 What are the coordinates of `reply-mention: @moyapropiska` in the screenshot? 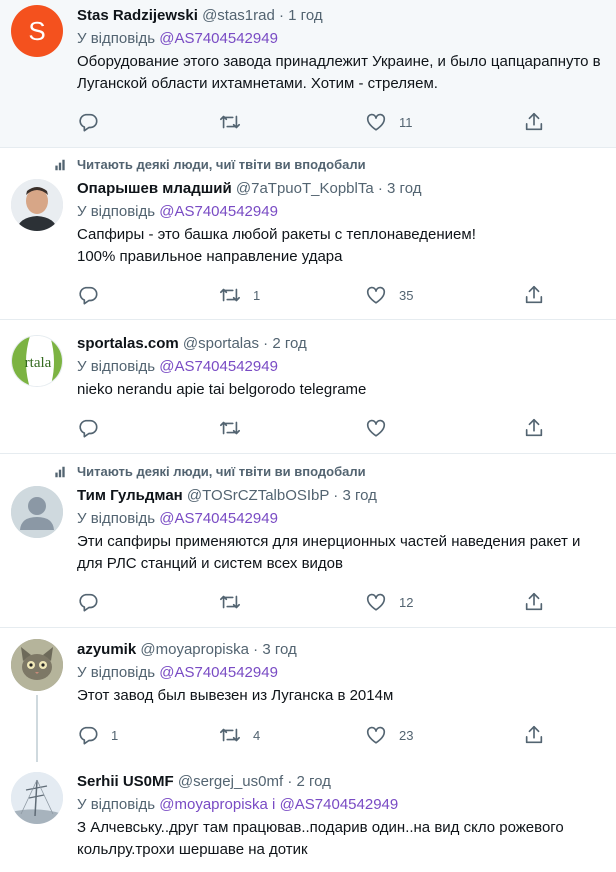 It's located at (213, 804).